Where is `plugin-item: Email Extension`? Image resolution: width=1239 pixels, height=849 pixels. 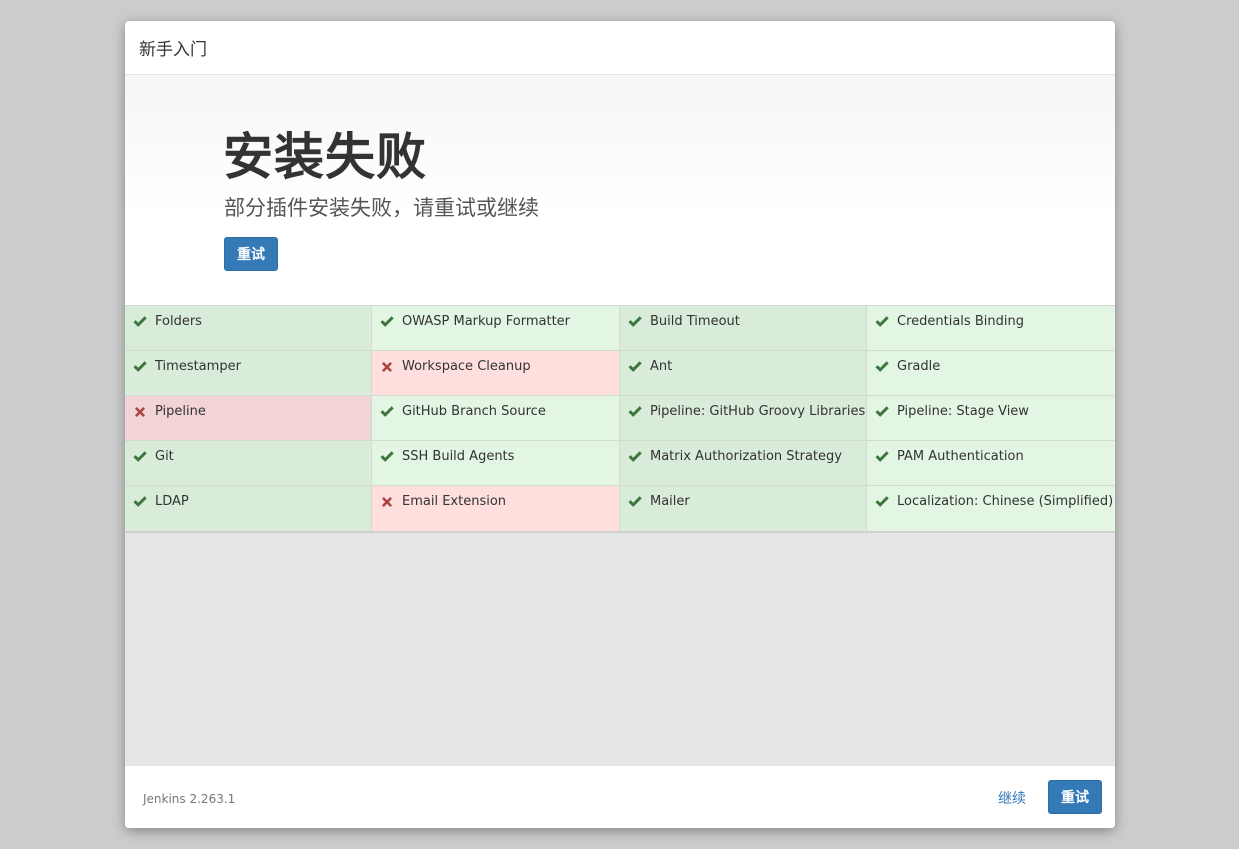
plugin-item: Email Extension is located at coordinates (496, 508).